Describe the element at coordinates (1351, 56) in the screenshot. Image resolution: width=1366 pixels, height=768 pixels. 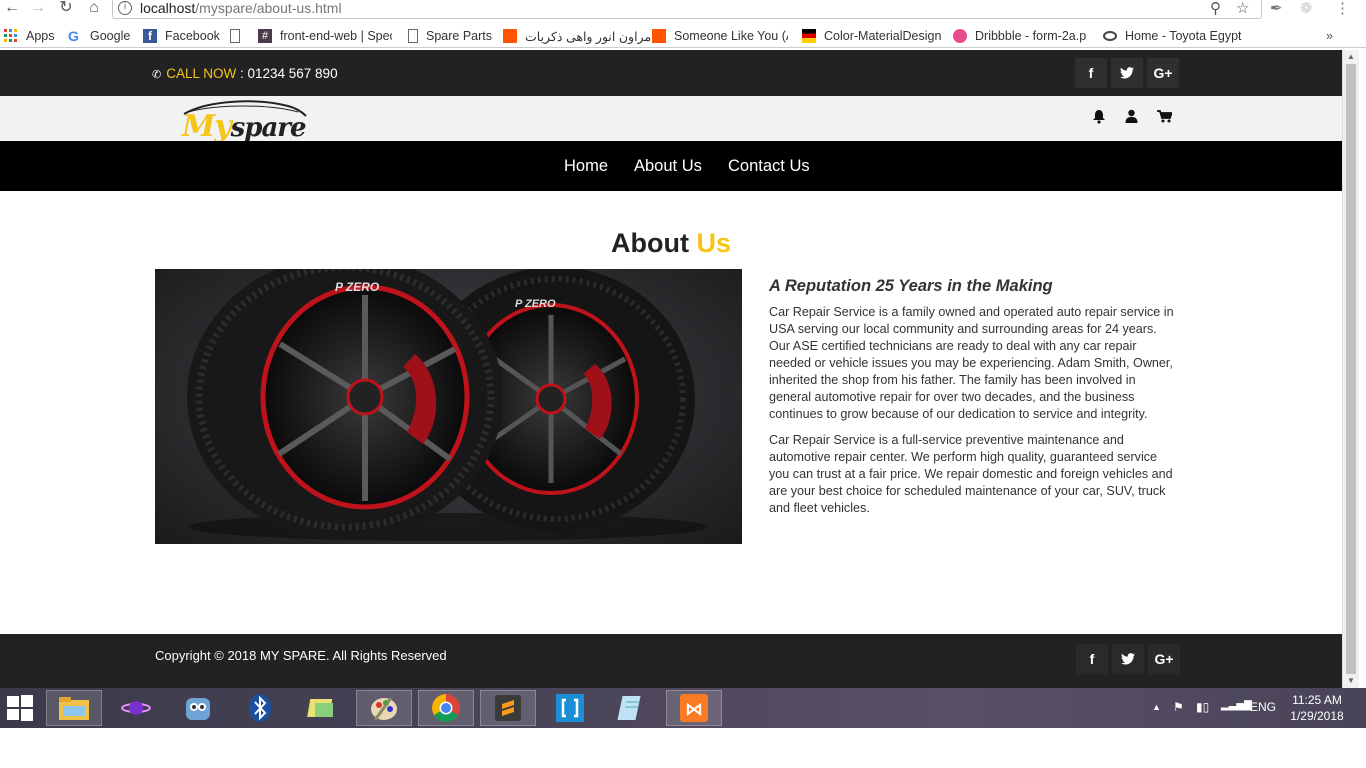
I see `scroll-up-icon: ▲` at that location.